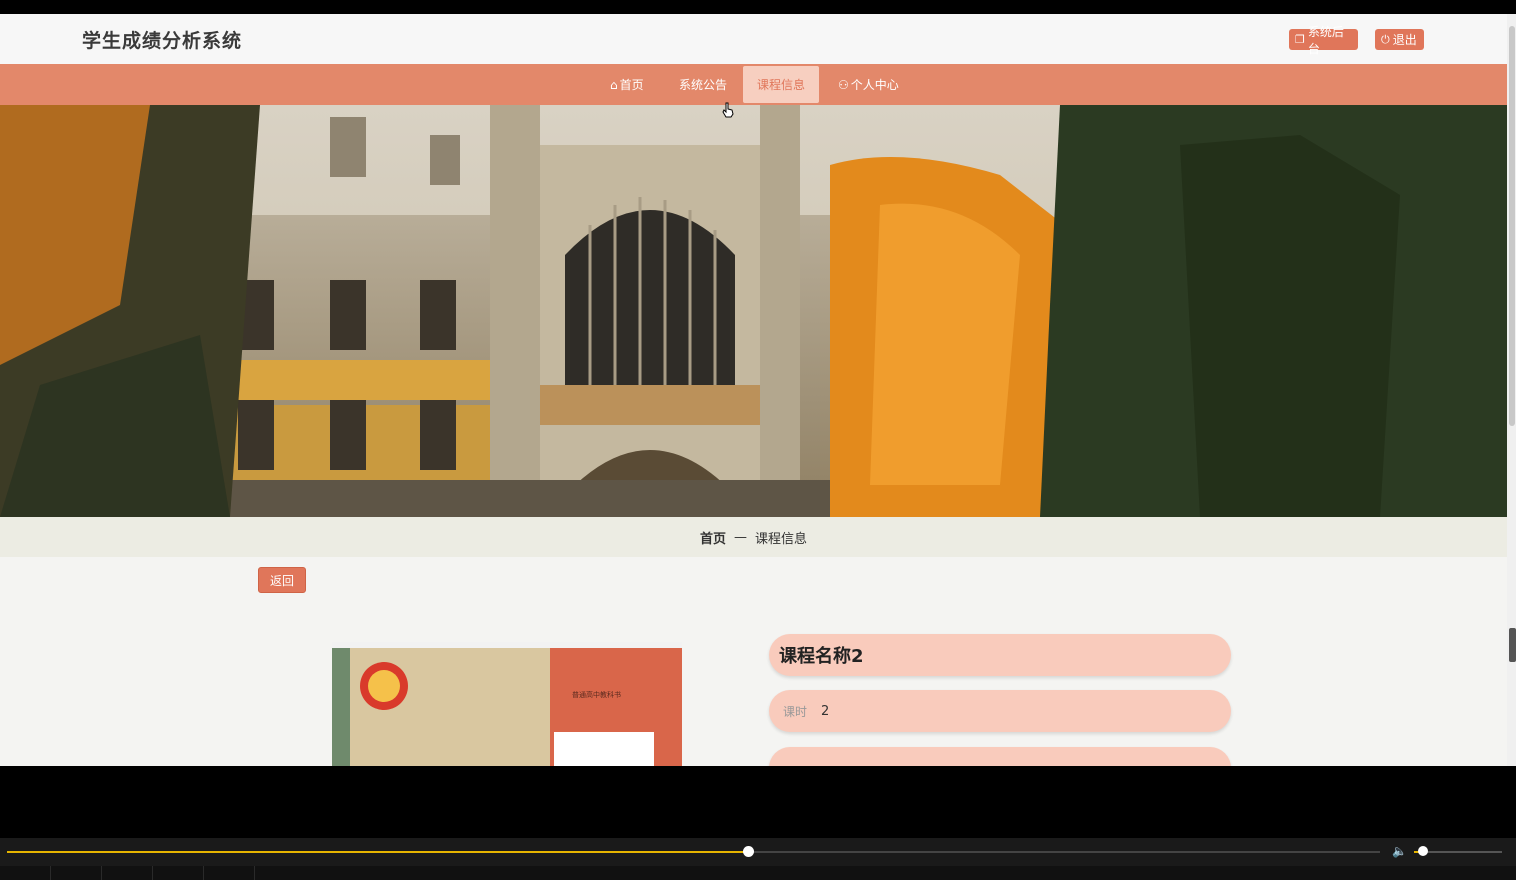 The image size is (1516, 880). I want to click on book-publisher-text: 普通高中教科书, so click(596, 694).